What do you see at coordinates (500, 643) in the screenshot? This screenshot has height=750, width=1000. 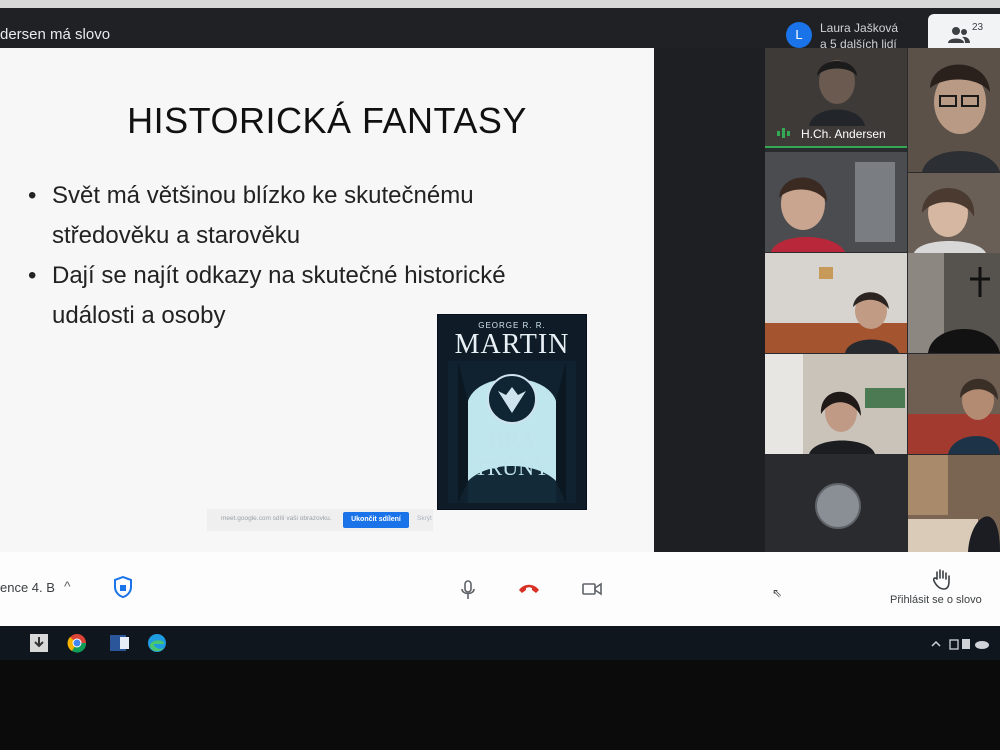 I see `os-taskbar` at bounding box center [500, 643].